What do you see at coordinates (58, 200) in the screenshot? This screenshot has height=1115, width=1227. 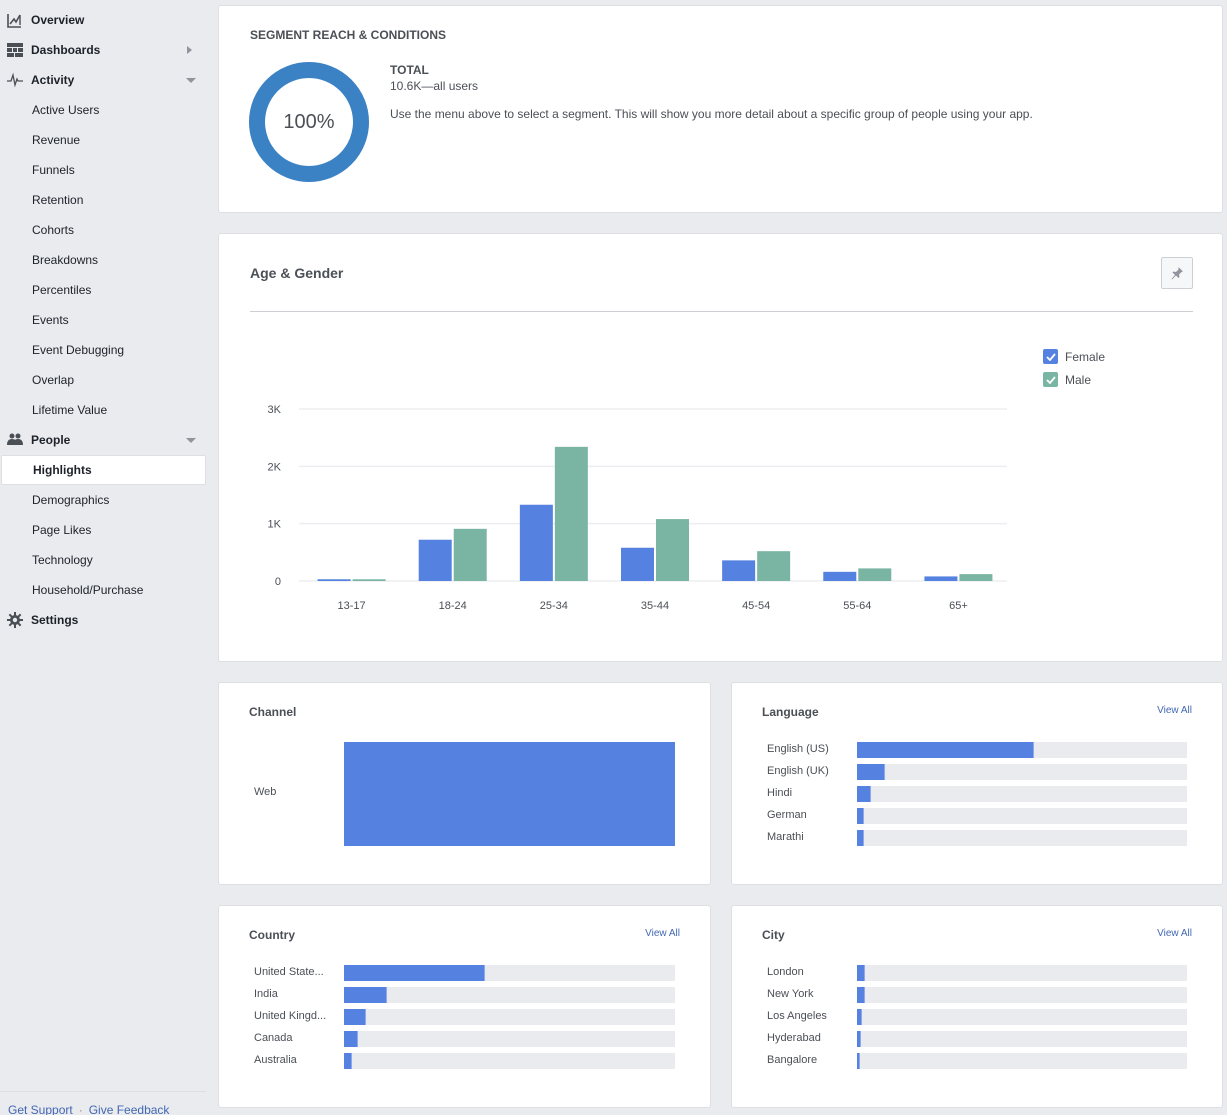 I see `sidebar-item-label: Retention` at bounding box center [58, 200].